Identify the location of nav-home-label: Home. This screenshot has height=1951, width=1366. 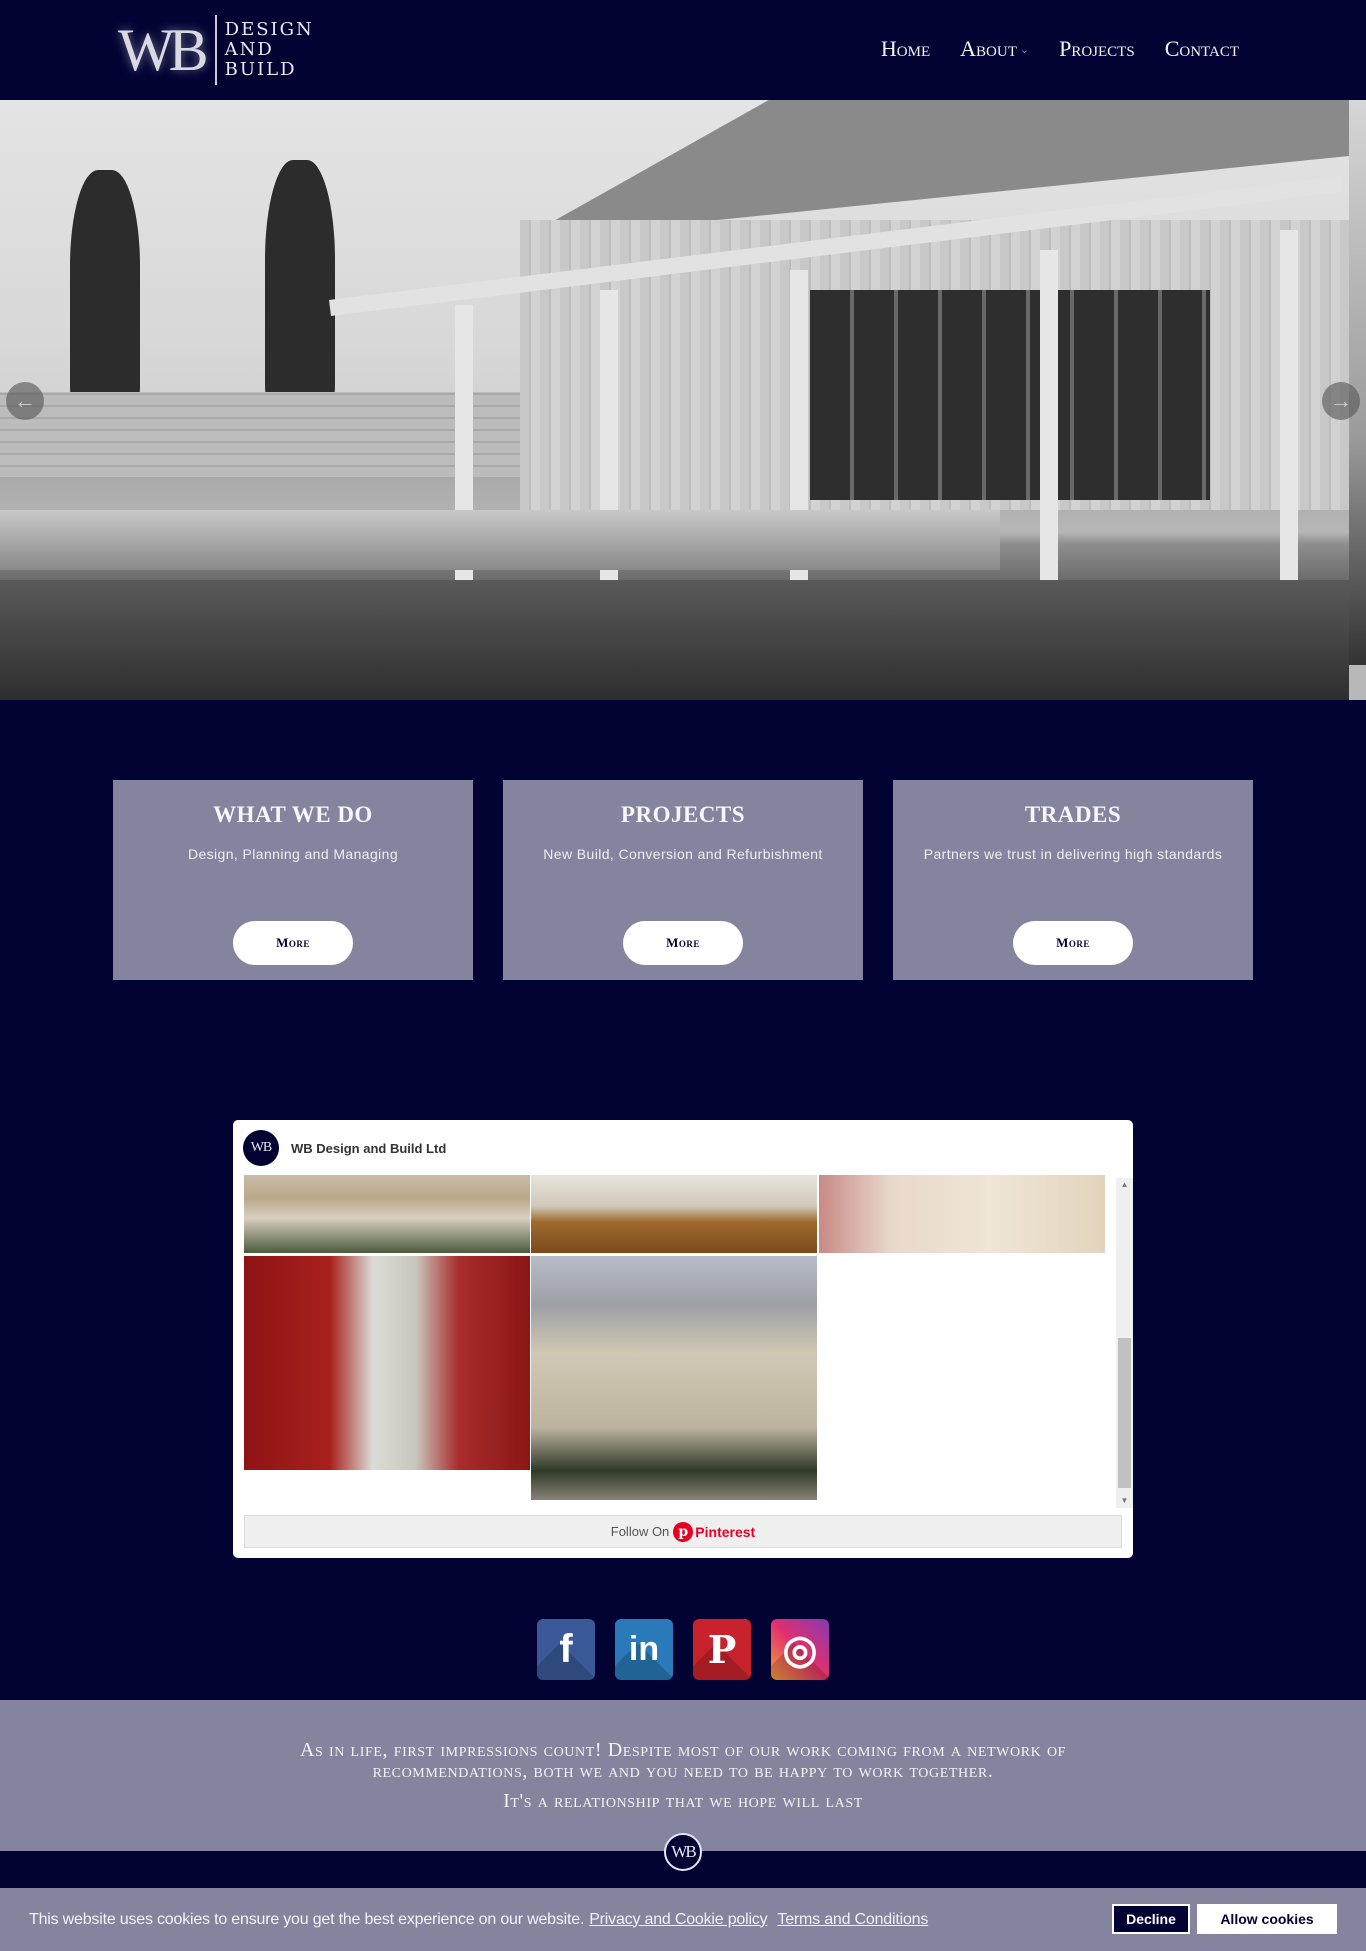
(905, 48).